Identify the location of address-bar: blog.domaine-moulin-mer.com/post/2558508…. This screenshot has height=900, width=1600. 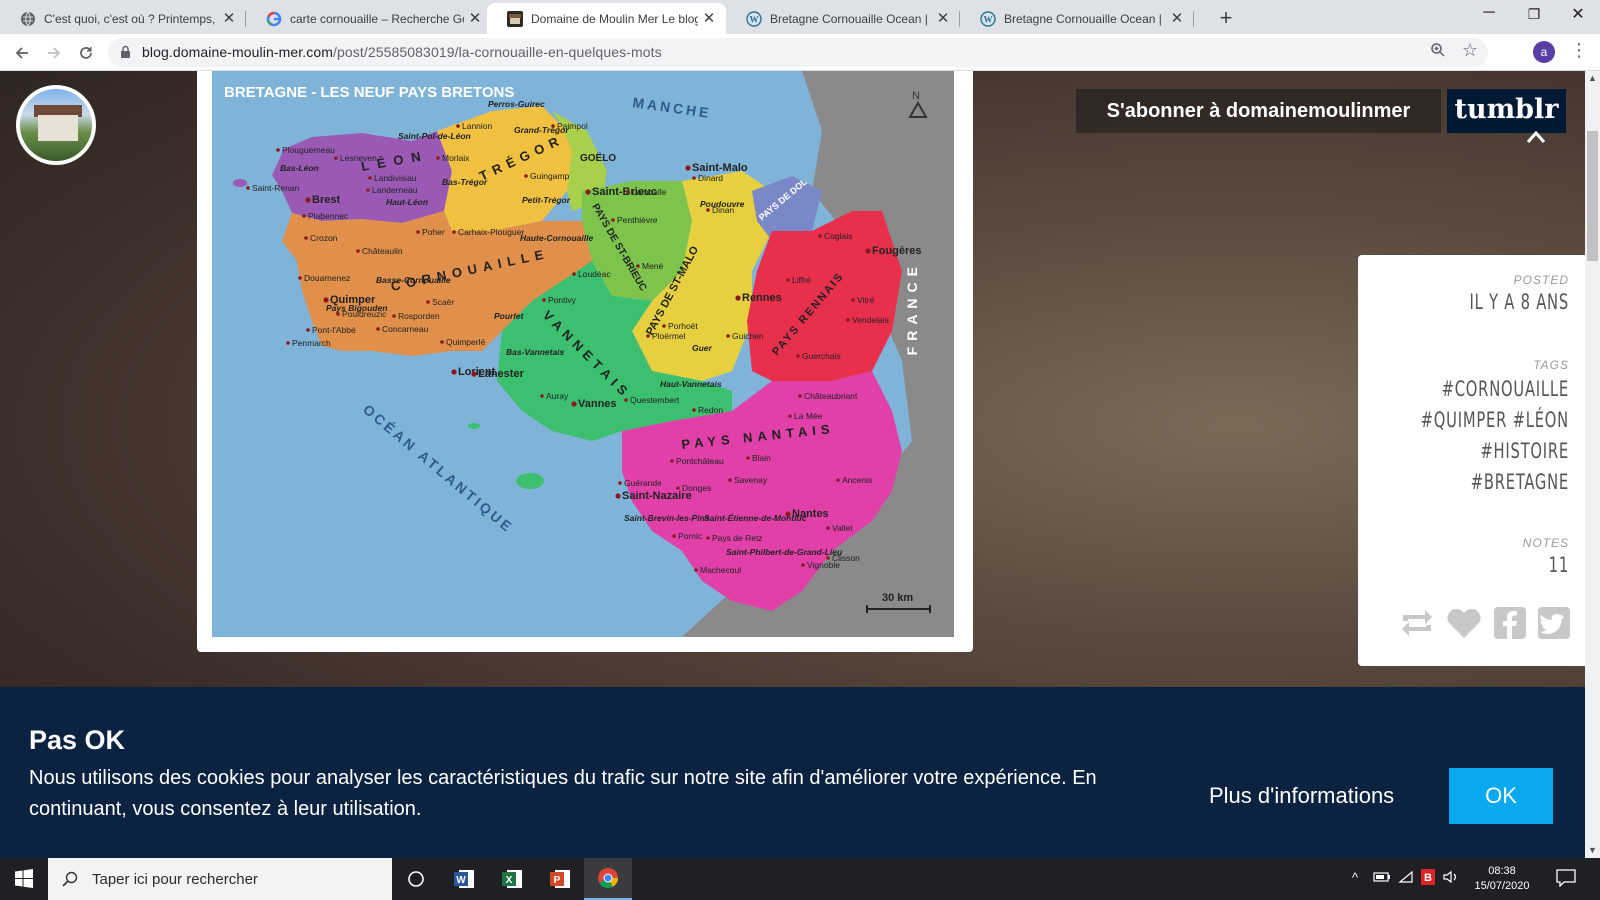
(798, 52).